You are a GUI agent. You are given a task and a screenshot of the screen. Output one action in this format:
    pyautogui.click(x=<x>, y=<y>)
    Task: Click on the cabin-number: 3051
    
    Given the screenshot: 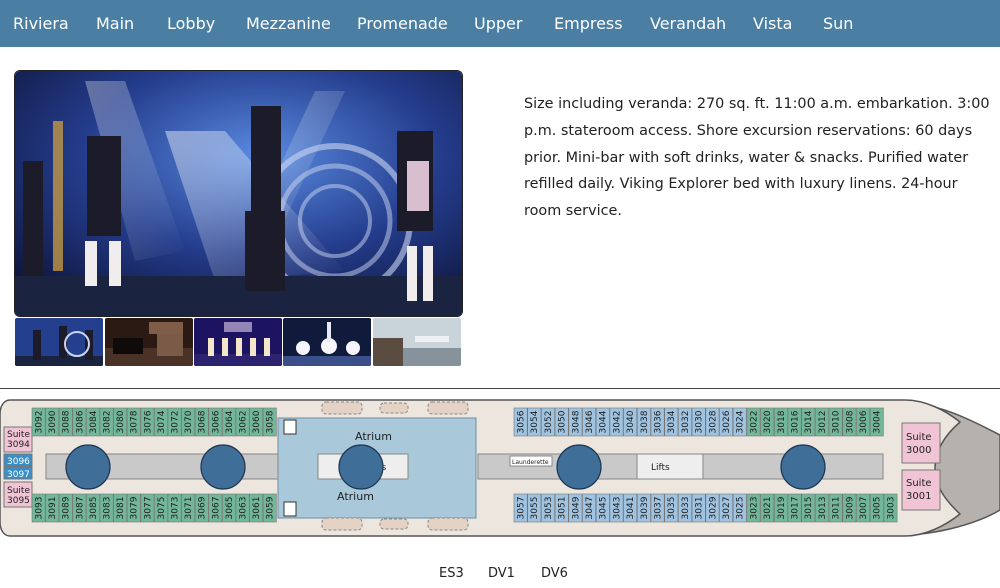 What is the action you would take?
    pyautogui.click(x=563, y=508)
    